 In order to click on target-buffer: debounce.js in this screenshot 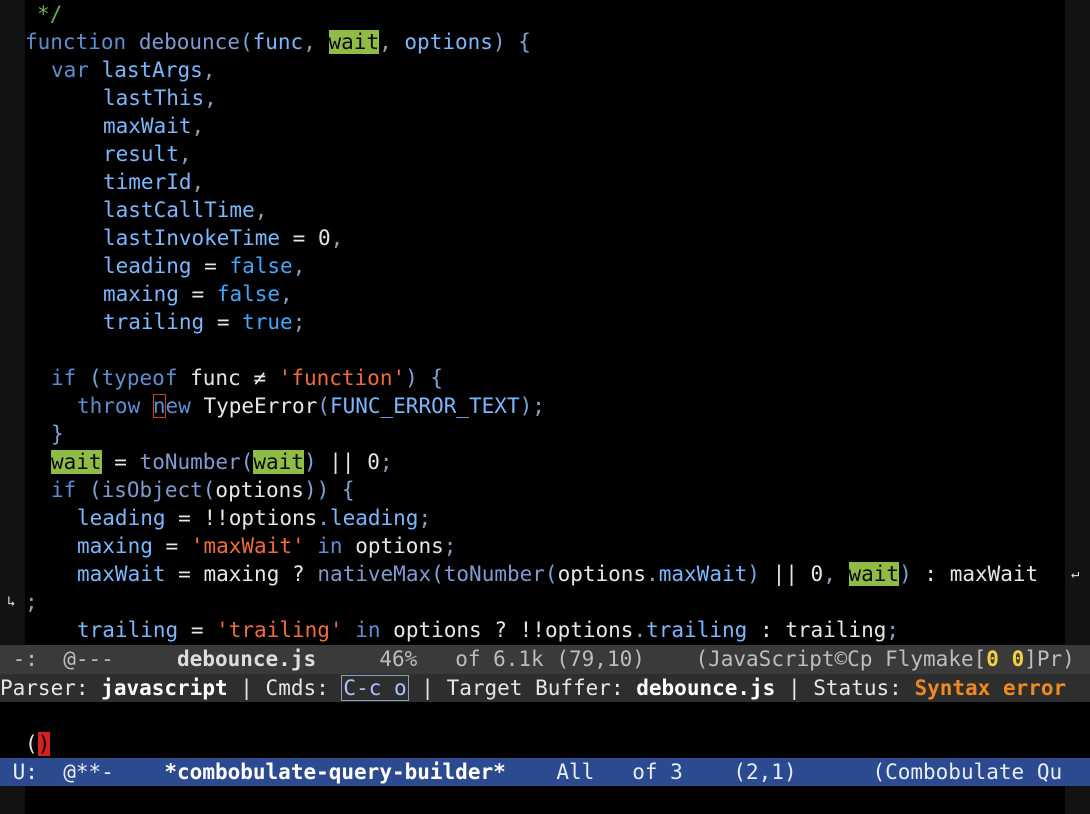, I will do `click(706, 688)`.